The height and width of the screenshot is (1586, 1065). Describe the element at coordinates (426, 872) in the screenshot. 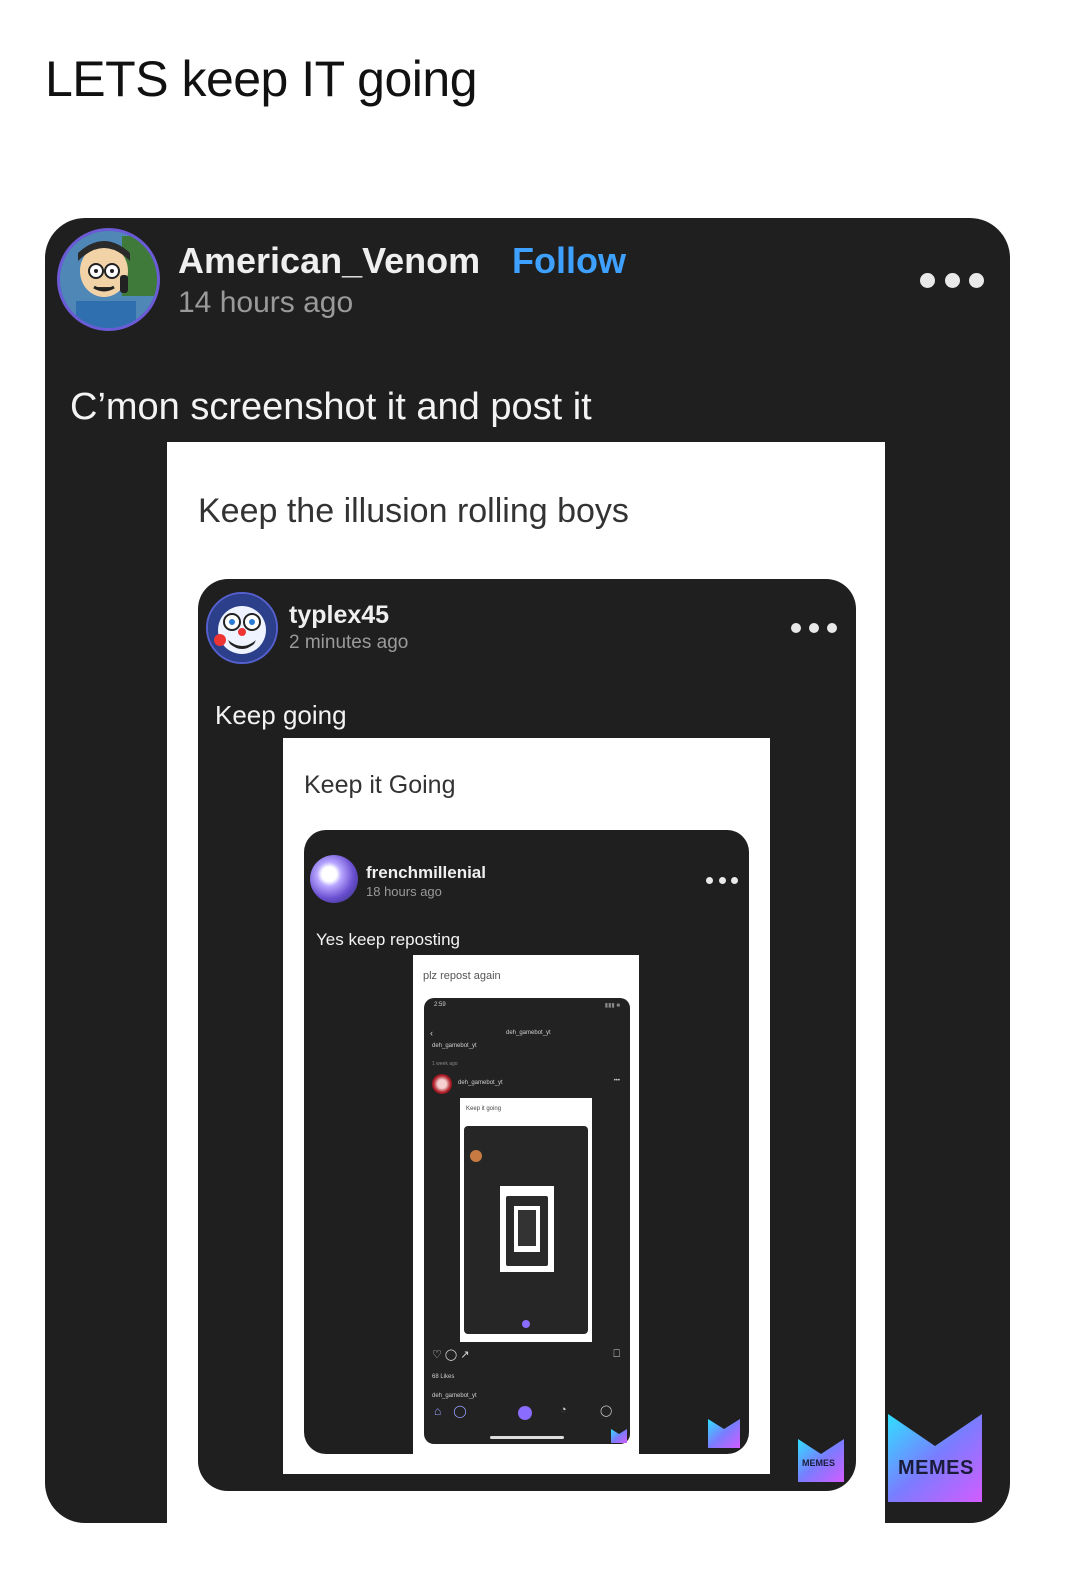

I see `username: frenchmillenial` at that location.